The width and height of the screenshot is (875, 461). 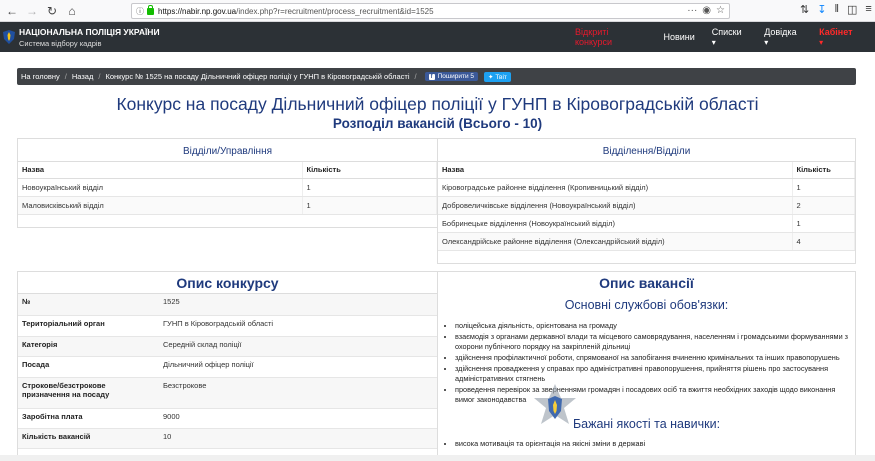 I want to click on detail-value: Дільничний офіцер поліції, so click(x=298, y=367).